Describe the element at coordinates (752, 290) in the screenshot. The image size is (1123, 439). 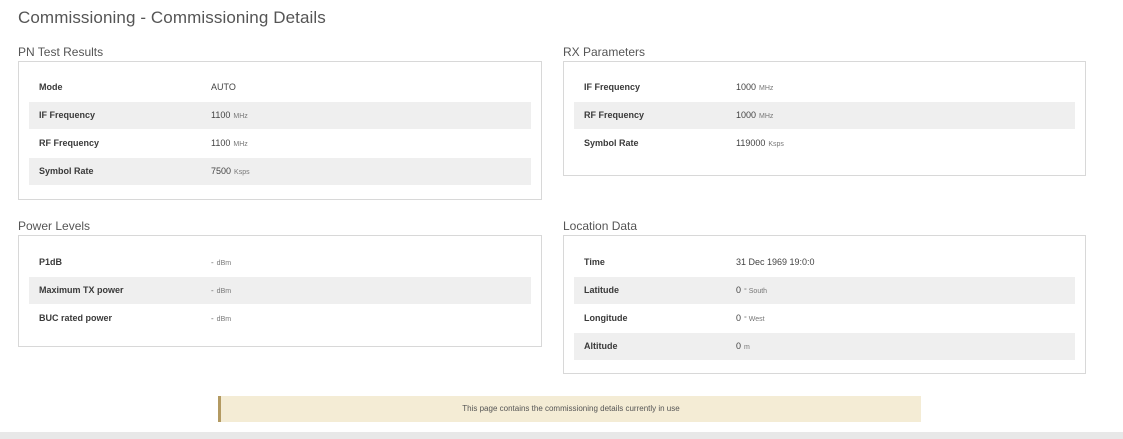
I see `location-latitude-value: 0 ° South` at that location.